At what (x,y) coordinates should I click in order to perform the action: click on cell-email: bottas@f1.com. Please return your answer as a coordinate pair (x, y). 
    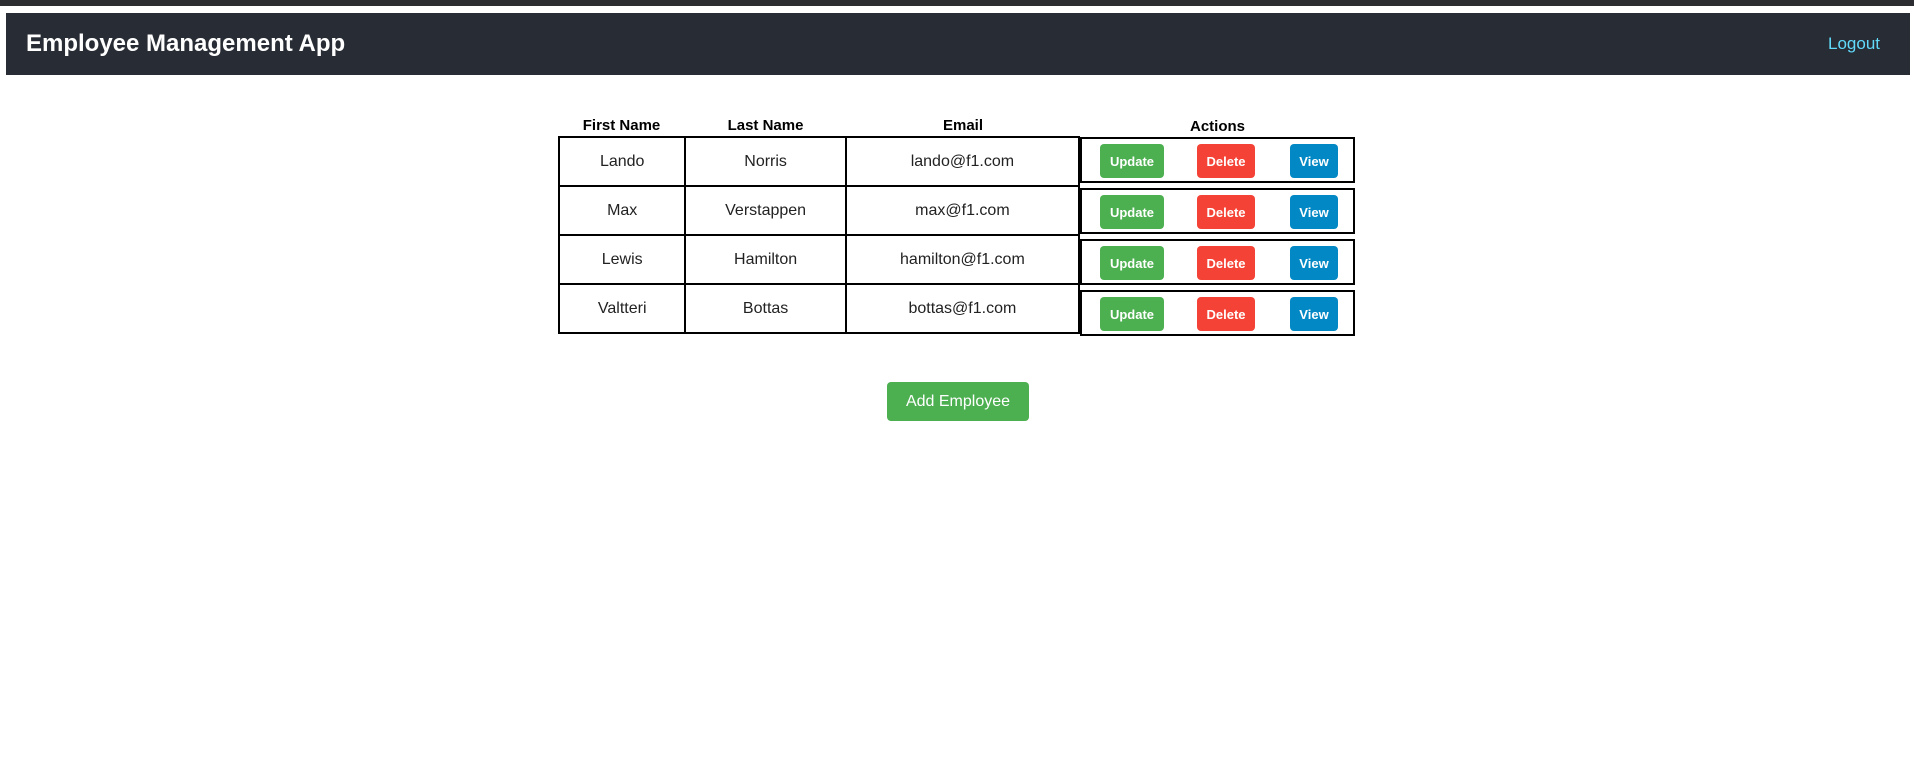
    Looking at the image, I should click on (962, 308).